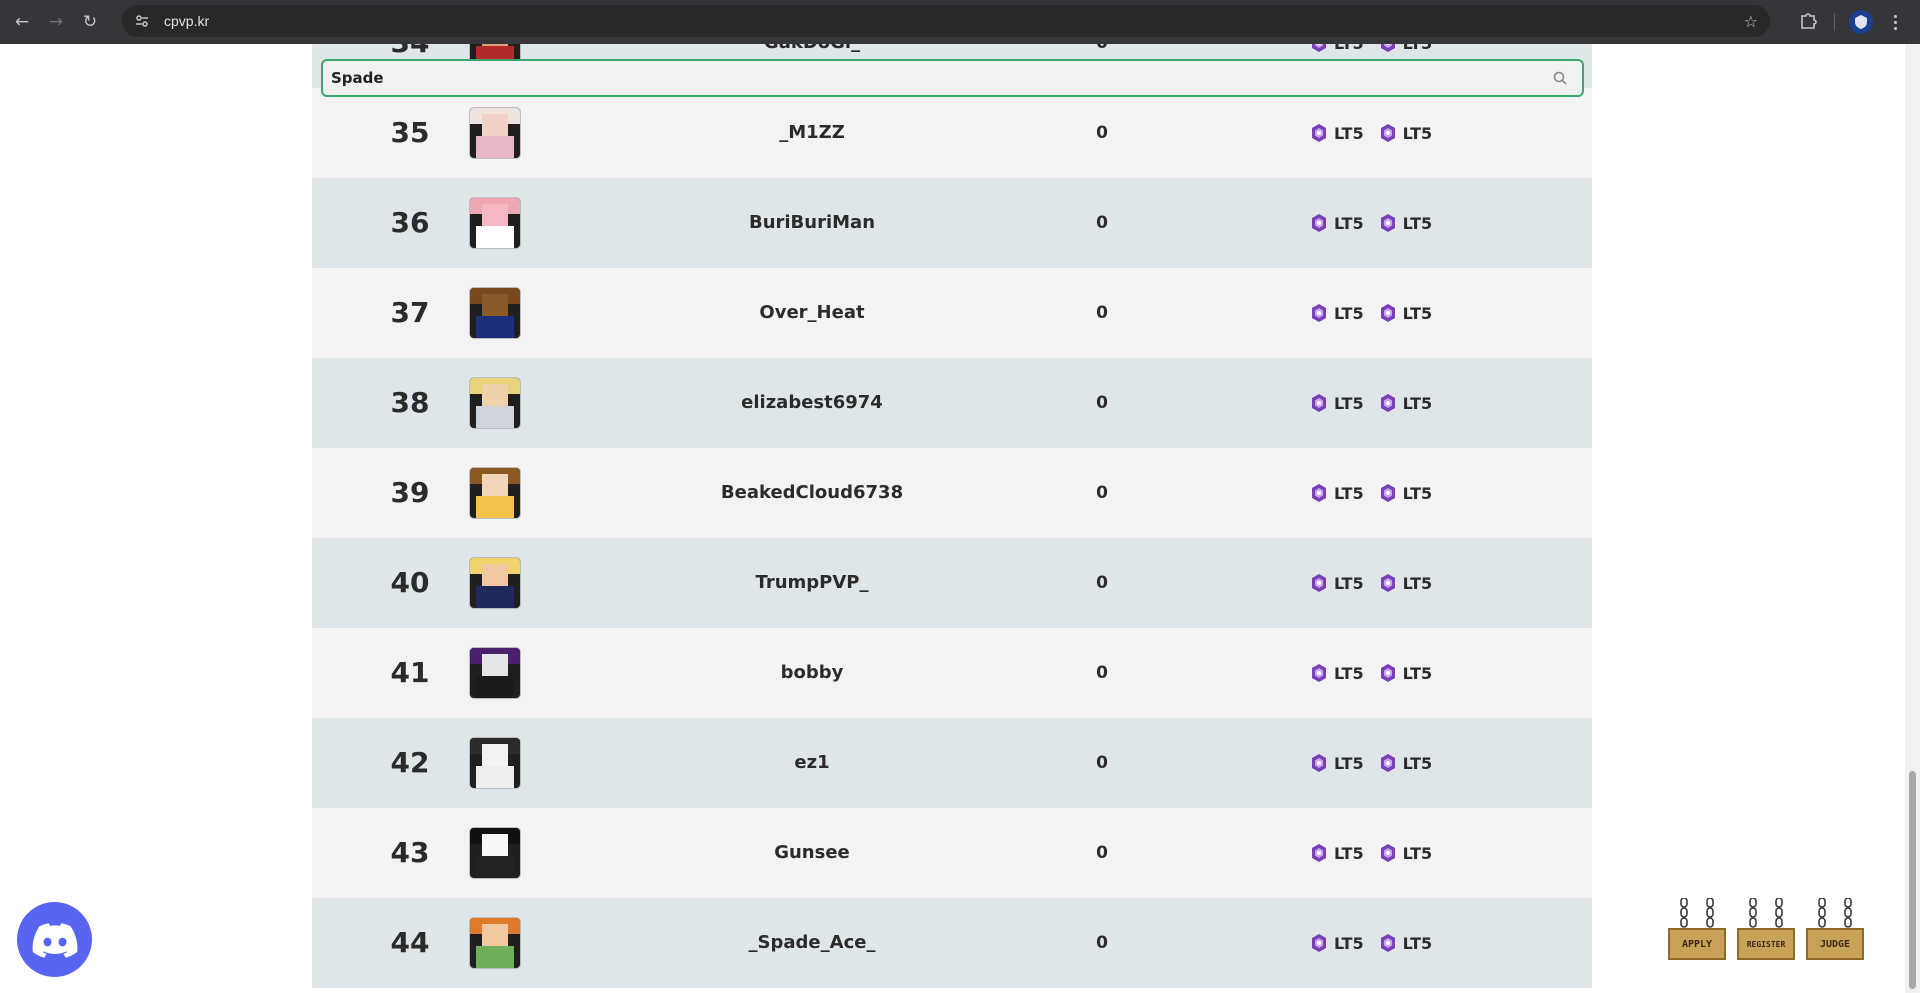 The width and height of the screenshot is (1920, 993). What do you see at coordinates (1808, 21) in the screenshot?
I see `extensions-icon` at bounding box center [1808, 21].